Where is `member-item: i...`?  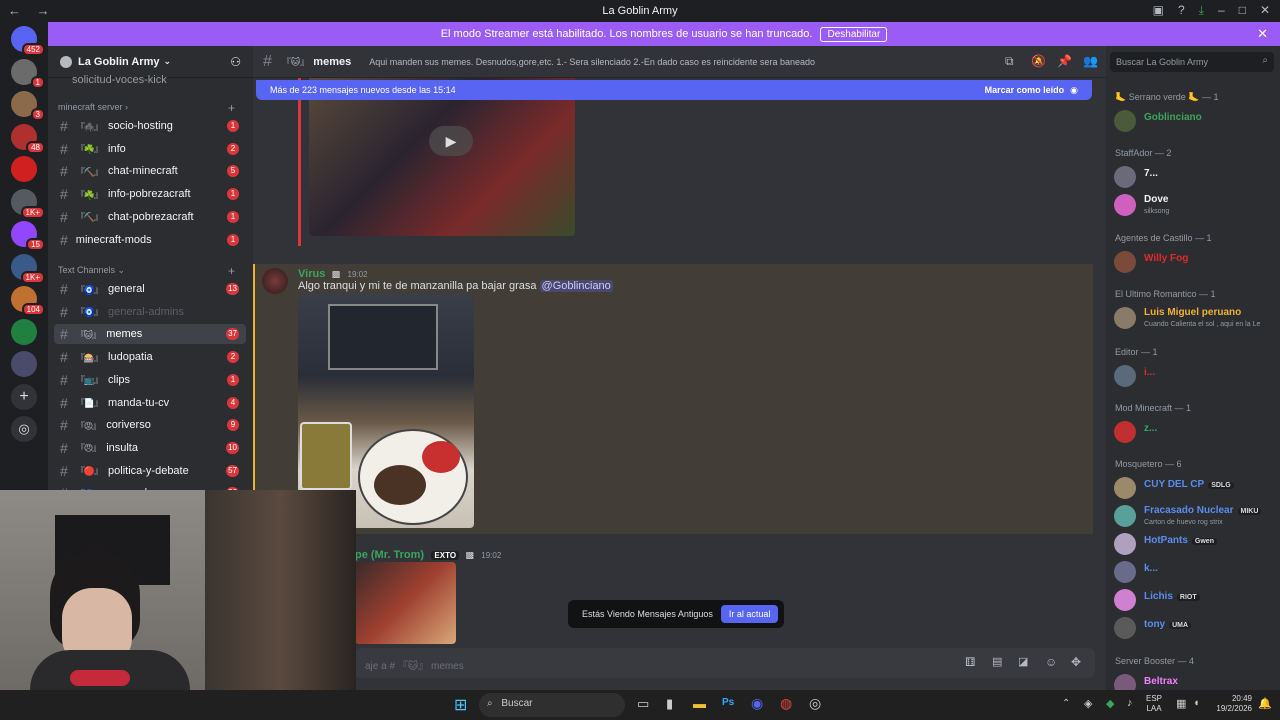 member-item: i... is located at coordinates (1195, 376).